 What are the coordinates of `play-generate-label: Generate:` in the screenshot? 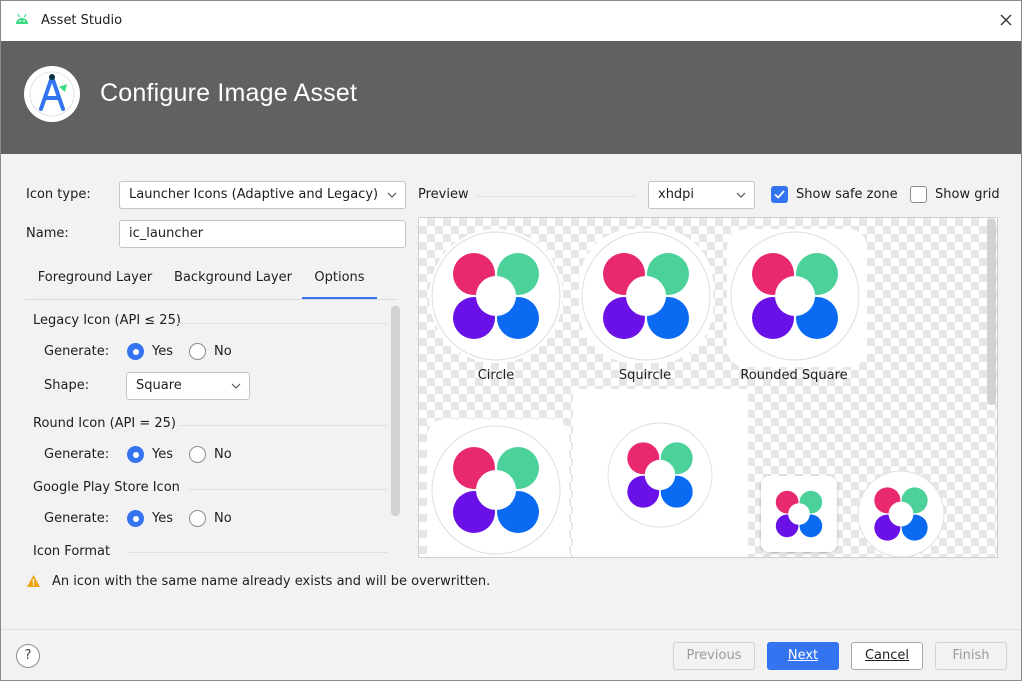 It's located at (77, 518).